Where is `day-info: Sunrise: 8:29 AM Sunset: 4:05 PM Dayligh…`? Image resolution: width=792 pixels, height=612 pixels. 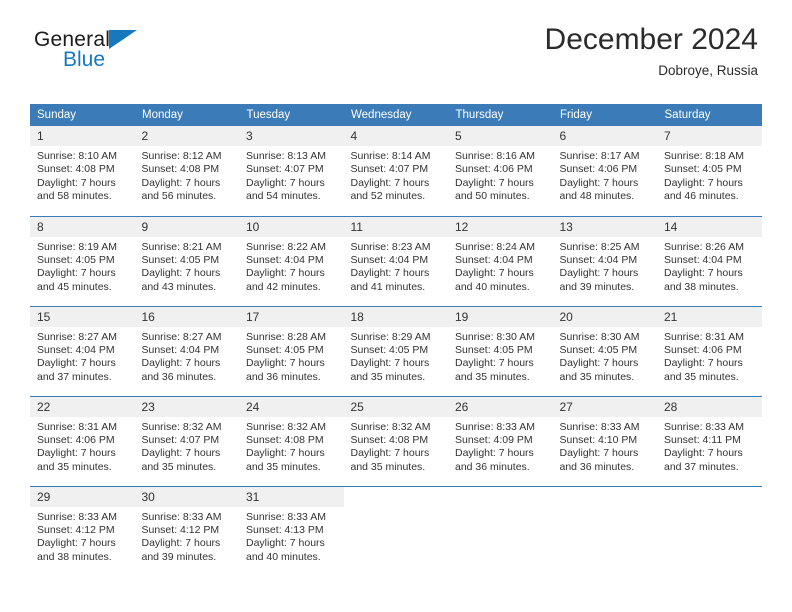 day-info: Sunrise: 8:29 AM Sunset: 4:05 PM Dayligh… is located at coordinates (396, 356).